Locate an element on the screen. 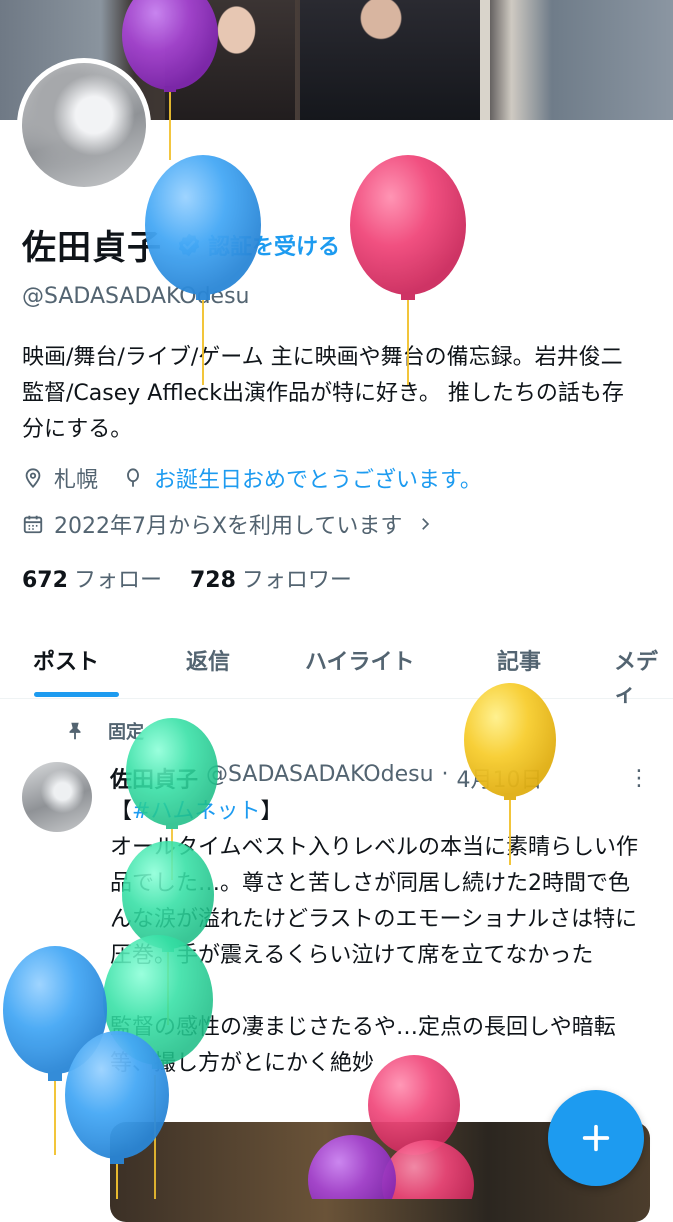 This screenshot has width=673, height=1222. followers-link: 728 フォロワー is located at coordinates (271, 578).